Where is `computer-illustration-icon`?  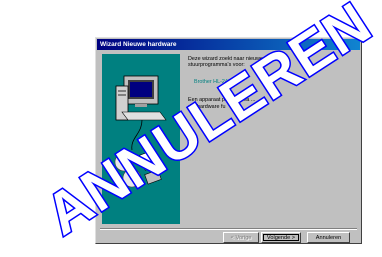 computer-illustration-icon is located at coordinates (141, 139).